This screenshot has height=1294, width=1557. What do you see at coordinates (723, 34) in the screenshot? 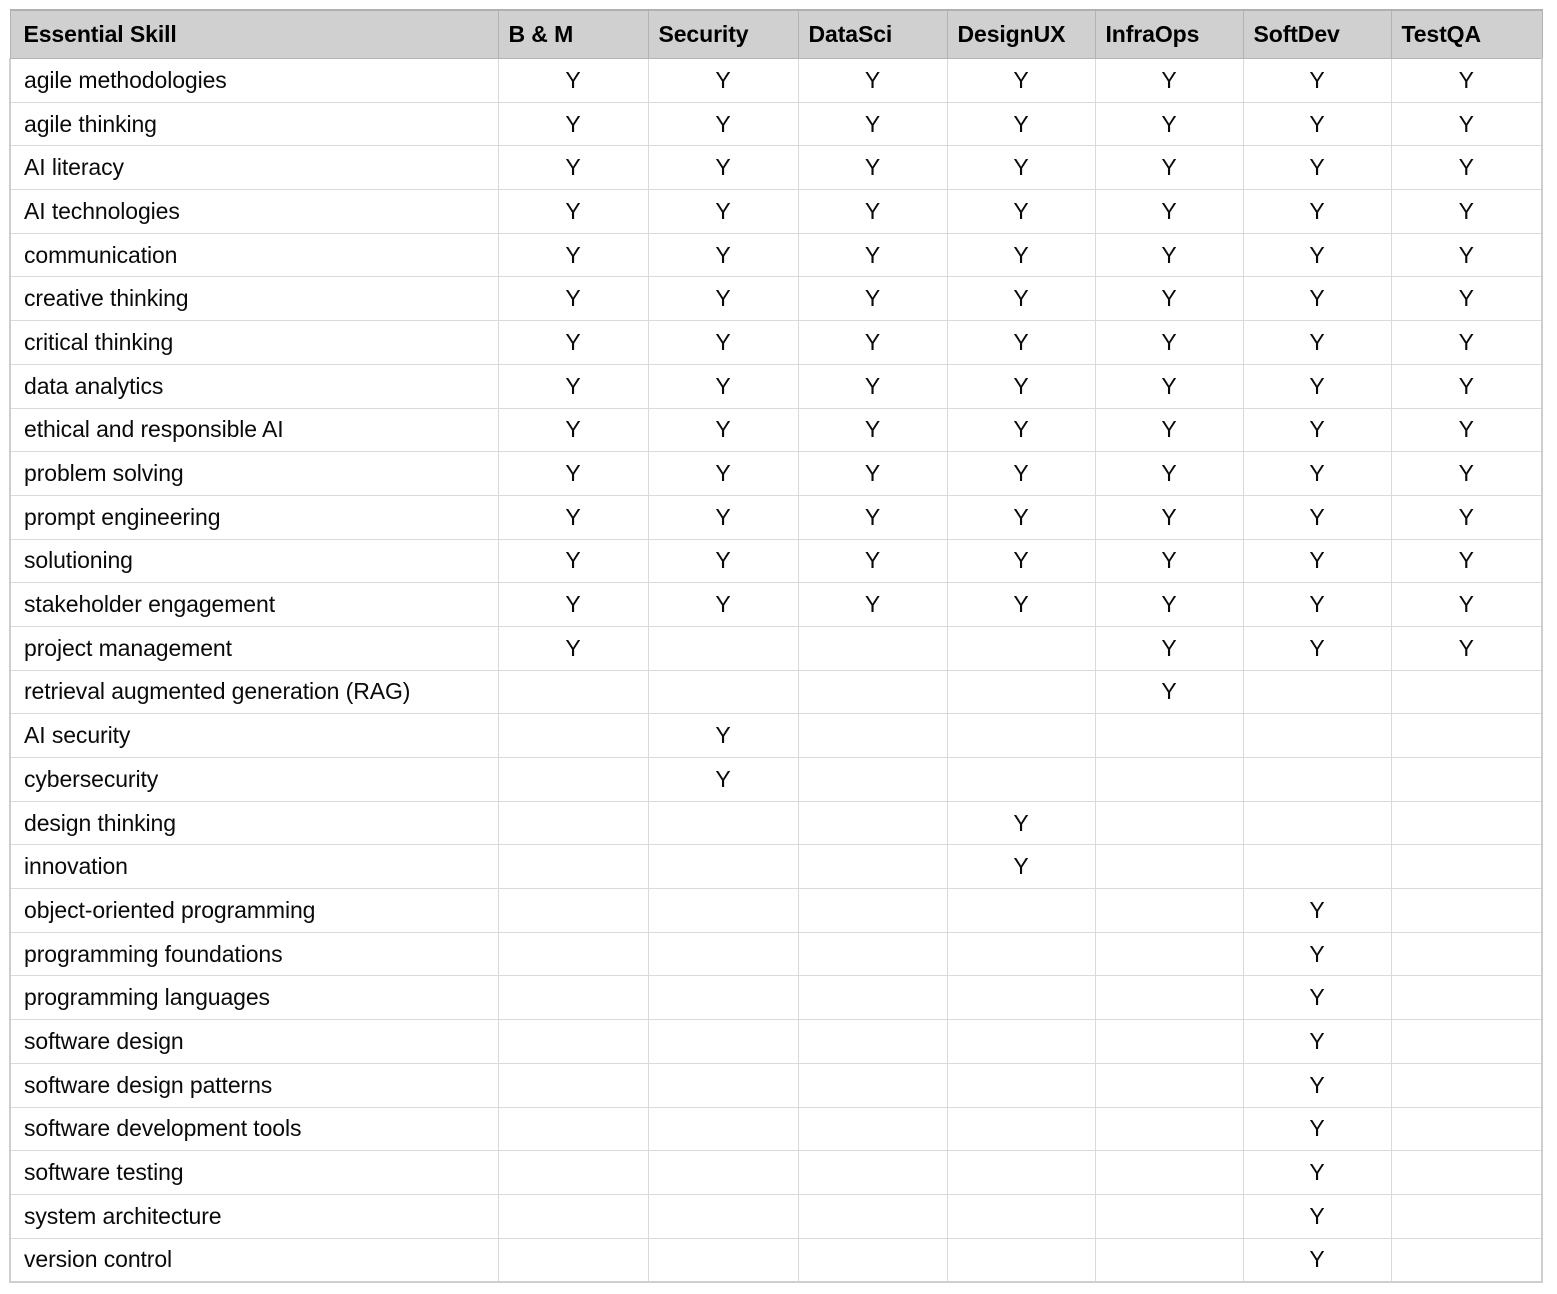
I see `column-header-security: Security` at bounding box center [723, 34].